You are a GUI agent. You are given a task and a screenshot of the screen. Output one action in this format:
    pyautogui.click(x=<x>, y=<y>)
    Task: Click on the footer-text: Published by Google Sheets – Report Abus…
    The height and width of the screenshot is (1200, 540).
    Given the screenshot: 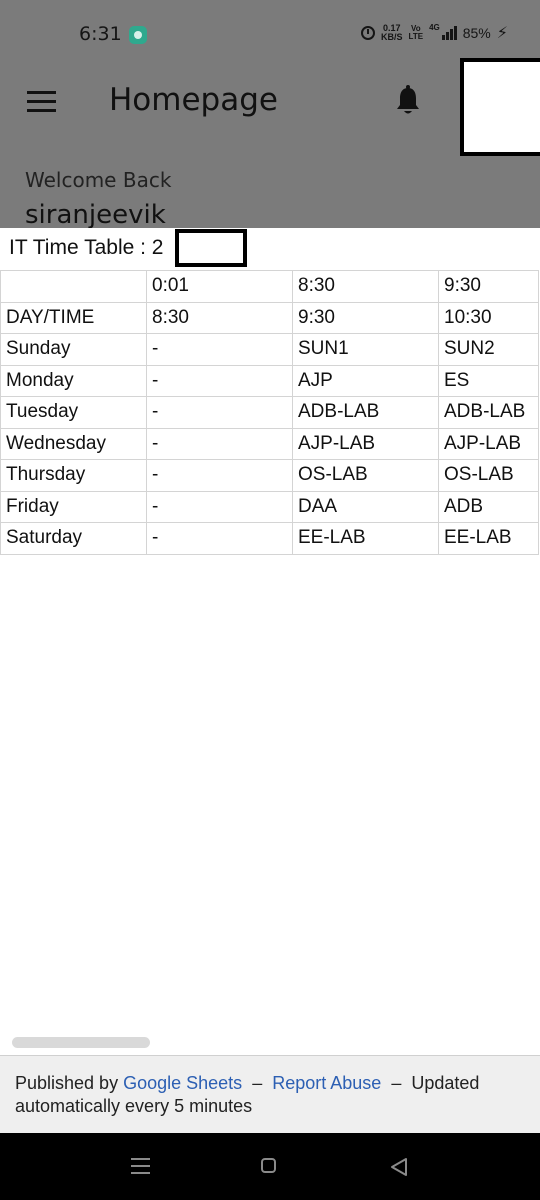 What is the action you would take?
    pyautogui.click(x=270, y=1095)
    